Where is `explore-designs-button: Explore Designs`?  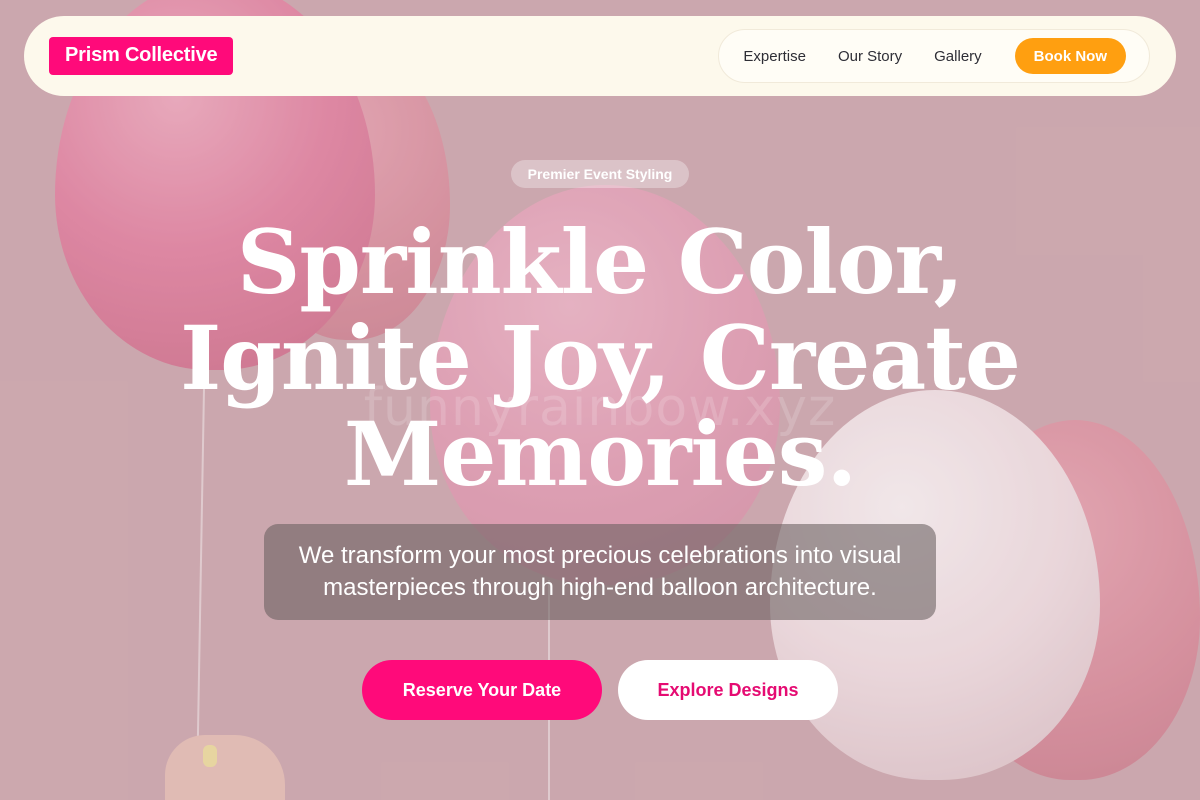 explore-designs-button: Explore Designs is located at coordinates (728, 690).